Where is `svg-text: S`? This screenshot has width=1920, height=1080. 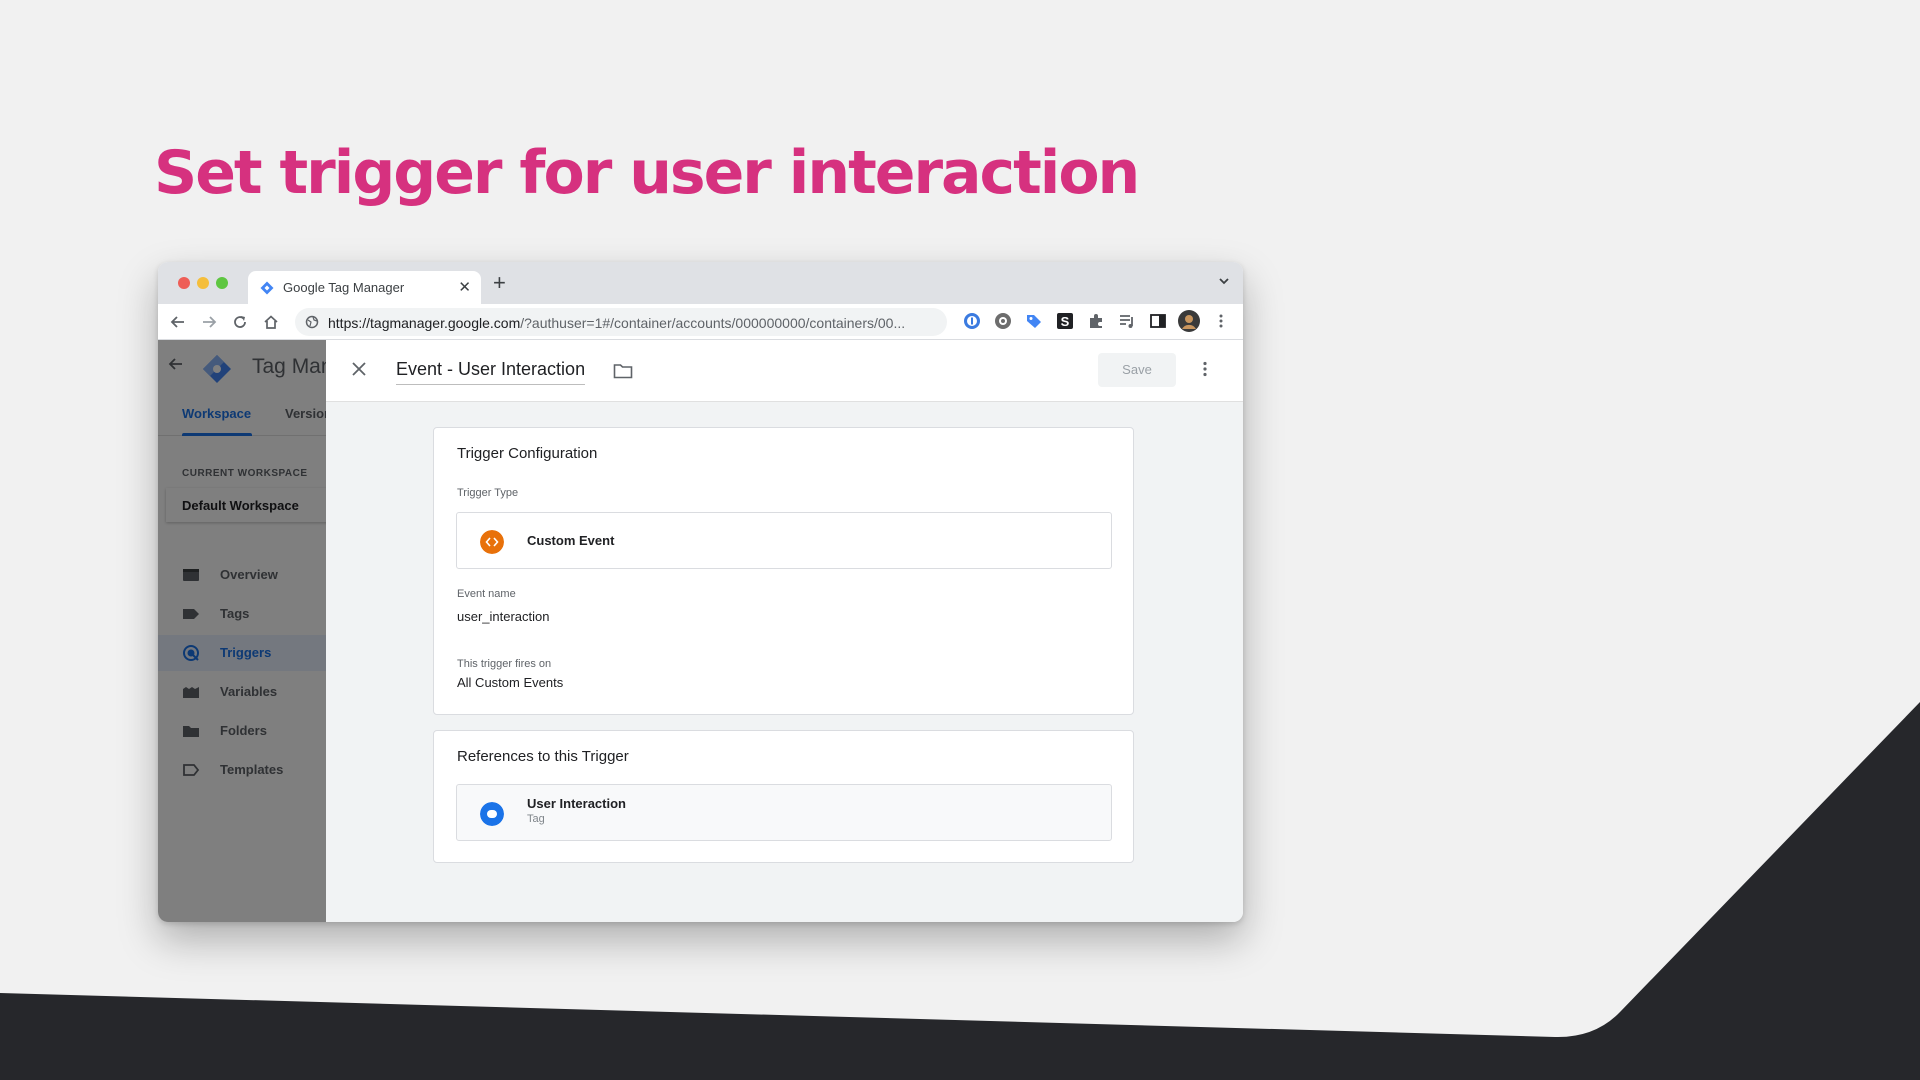 svg-text: S is located at coordinates (1065, 321).